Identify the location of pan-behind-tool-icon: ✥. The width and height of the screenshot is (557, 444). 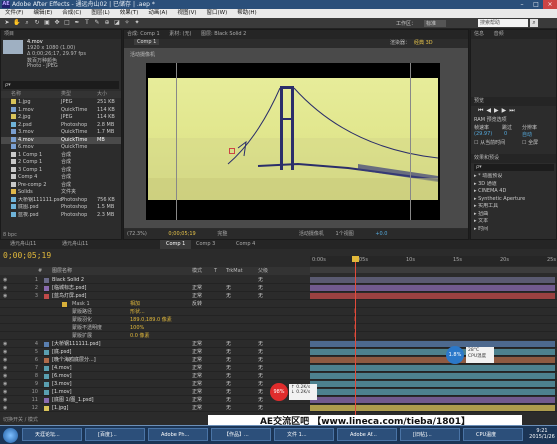
(57, 23).